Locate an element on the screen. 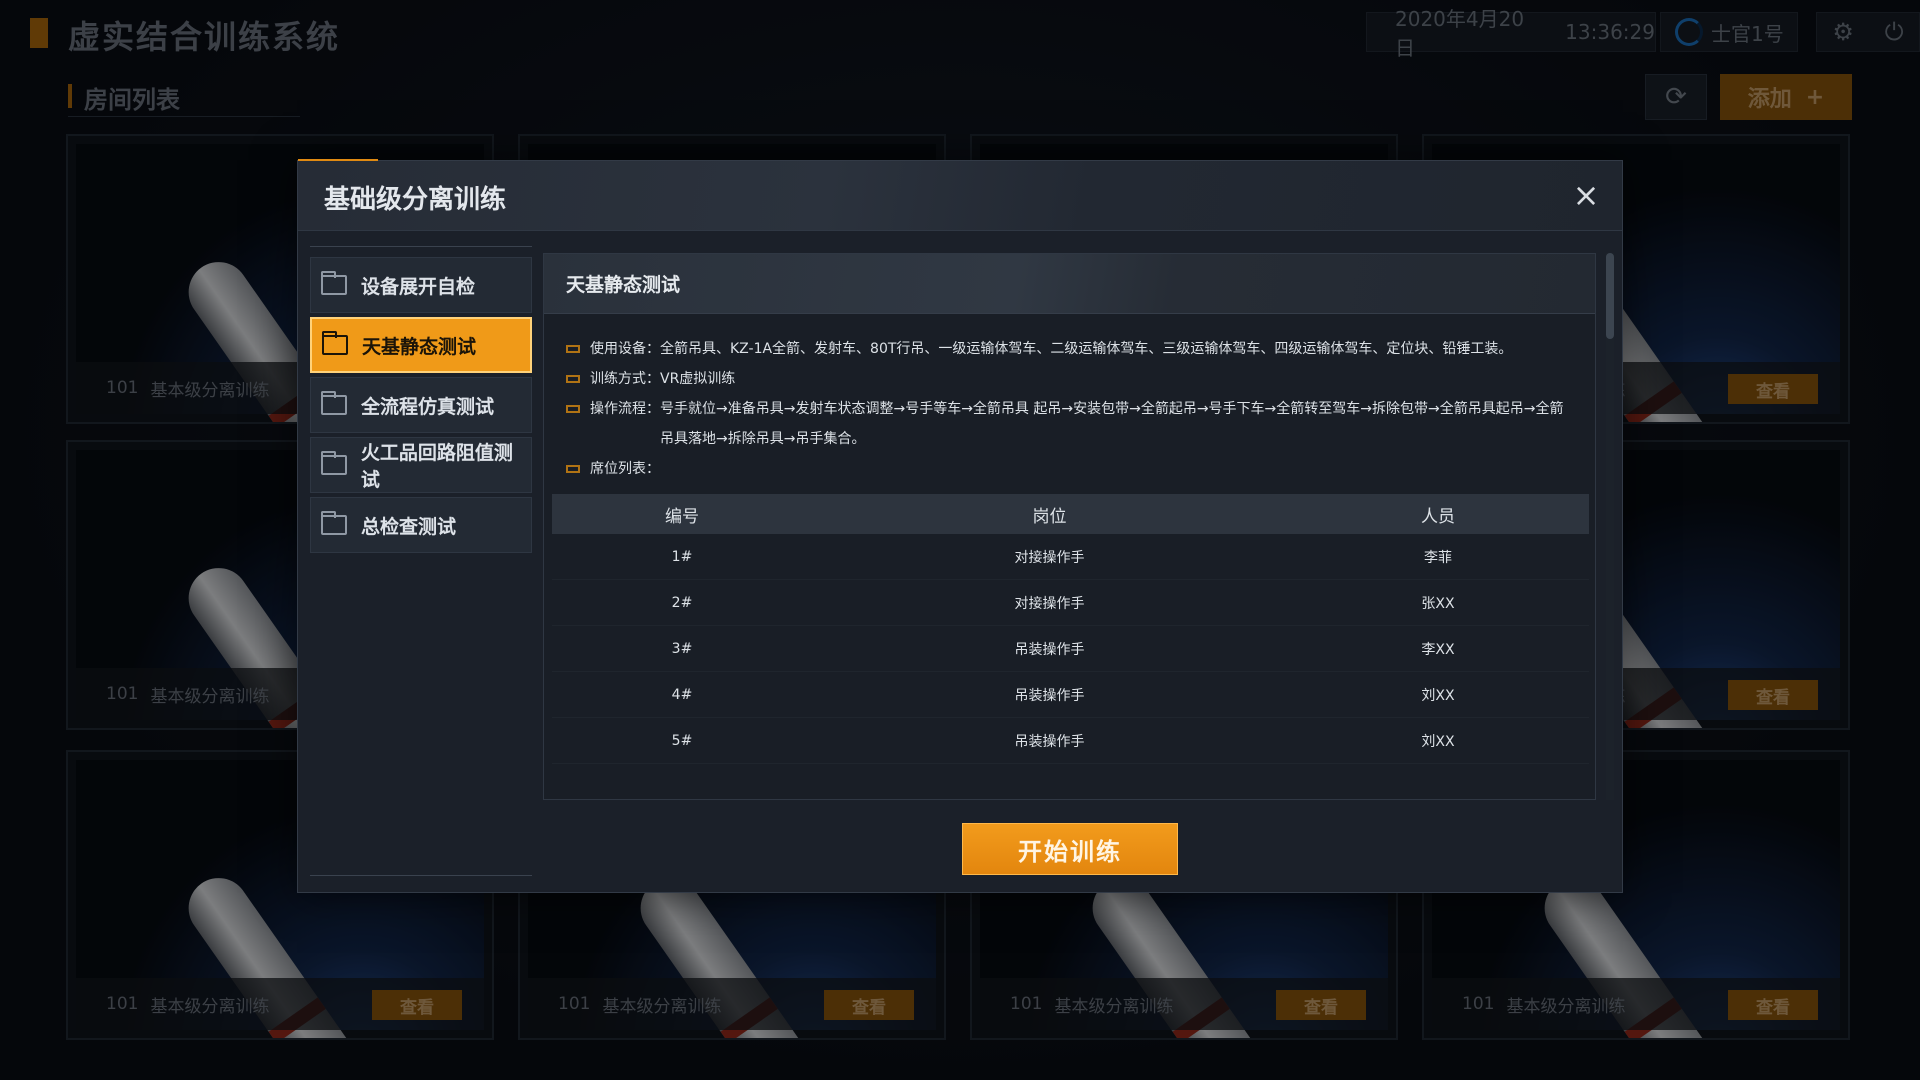 The width and height of the screenshot is (1920, 1080). nav-item-label: 设备展开自检 is located at coordinates (418, 286).